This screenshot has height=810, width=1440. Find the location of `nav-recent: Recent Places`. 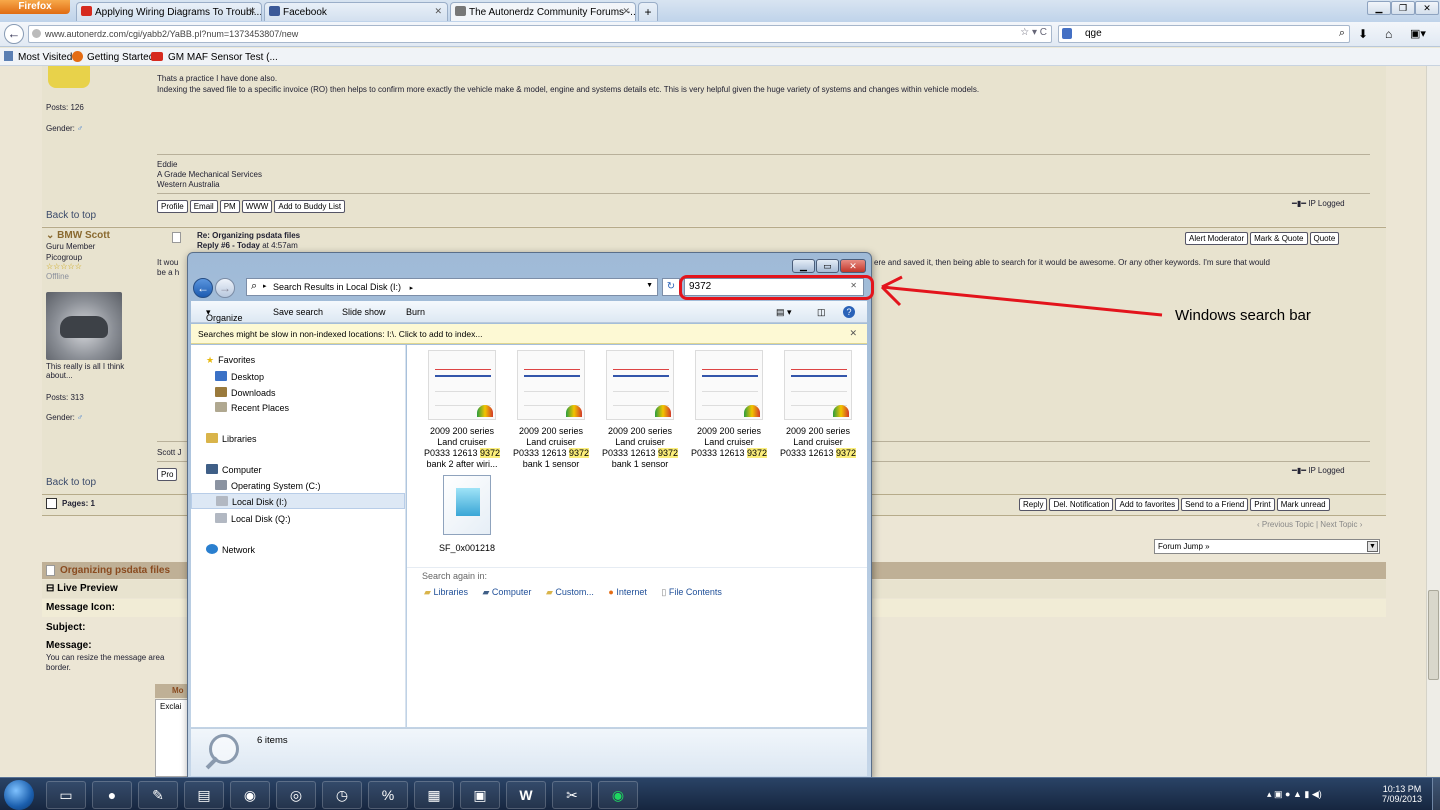

nav-recent: Recent Places is located at coordinates (252, 407).